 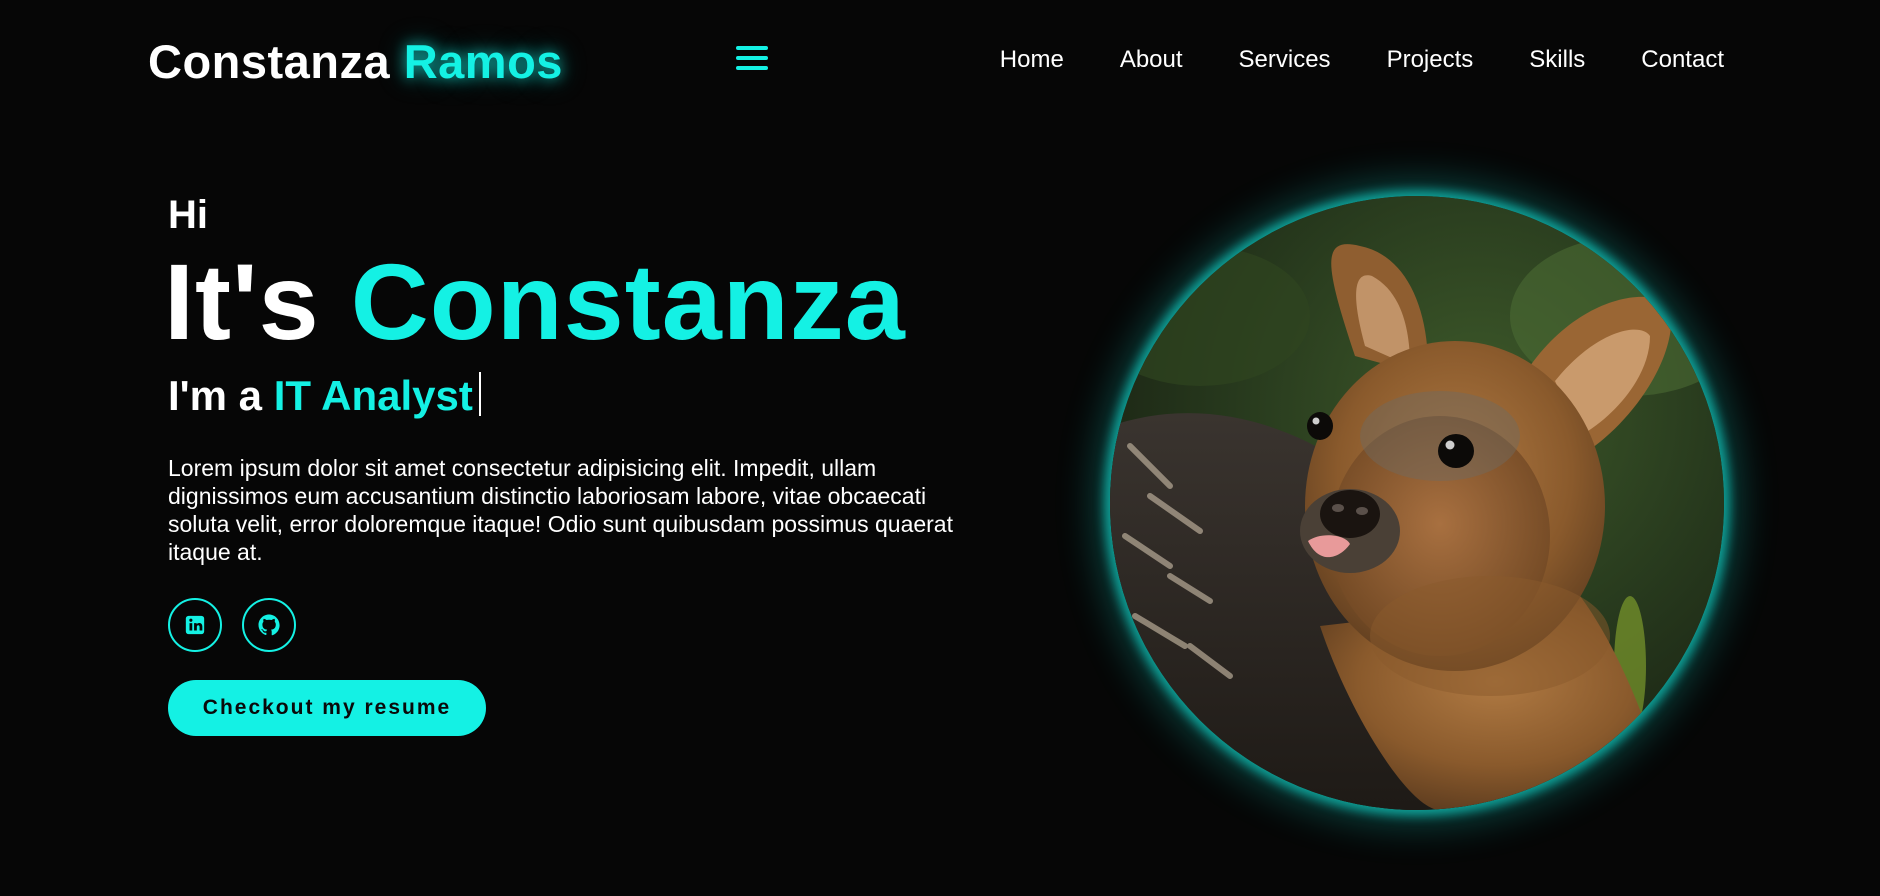 I want to click on hero-role: I'm a IT Analyst, so click(x=588, y=396).